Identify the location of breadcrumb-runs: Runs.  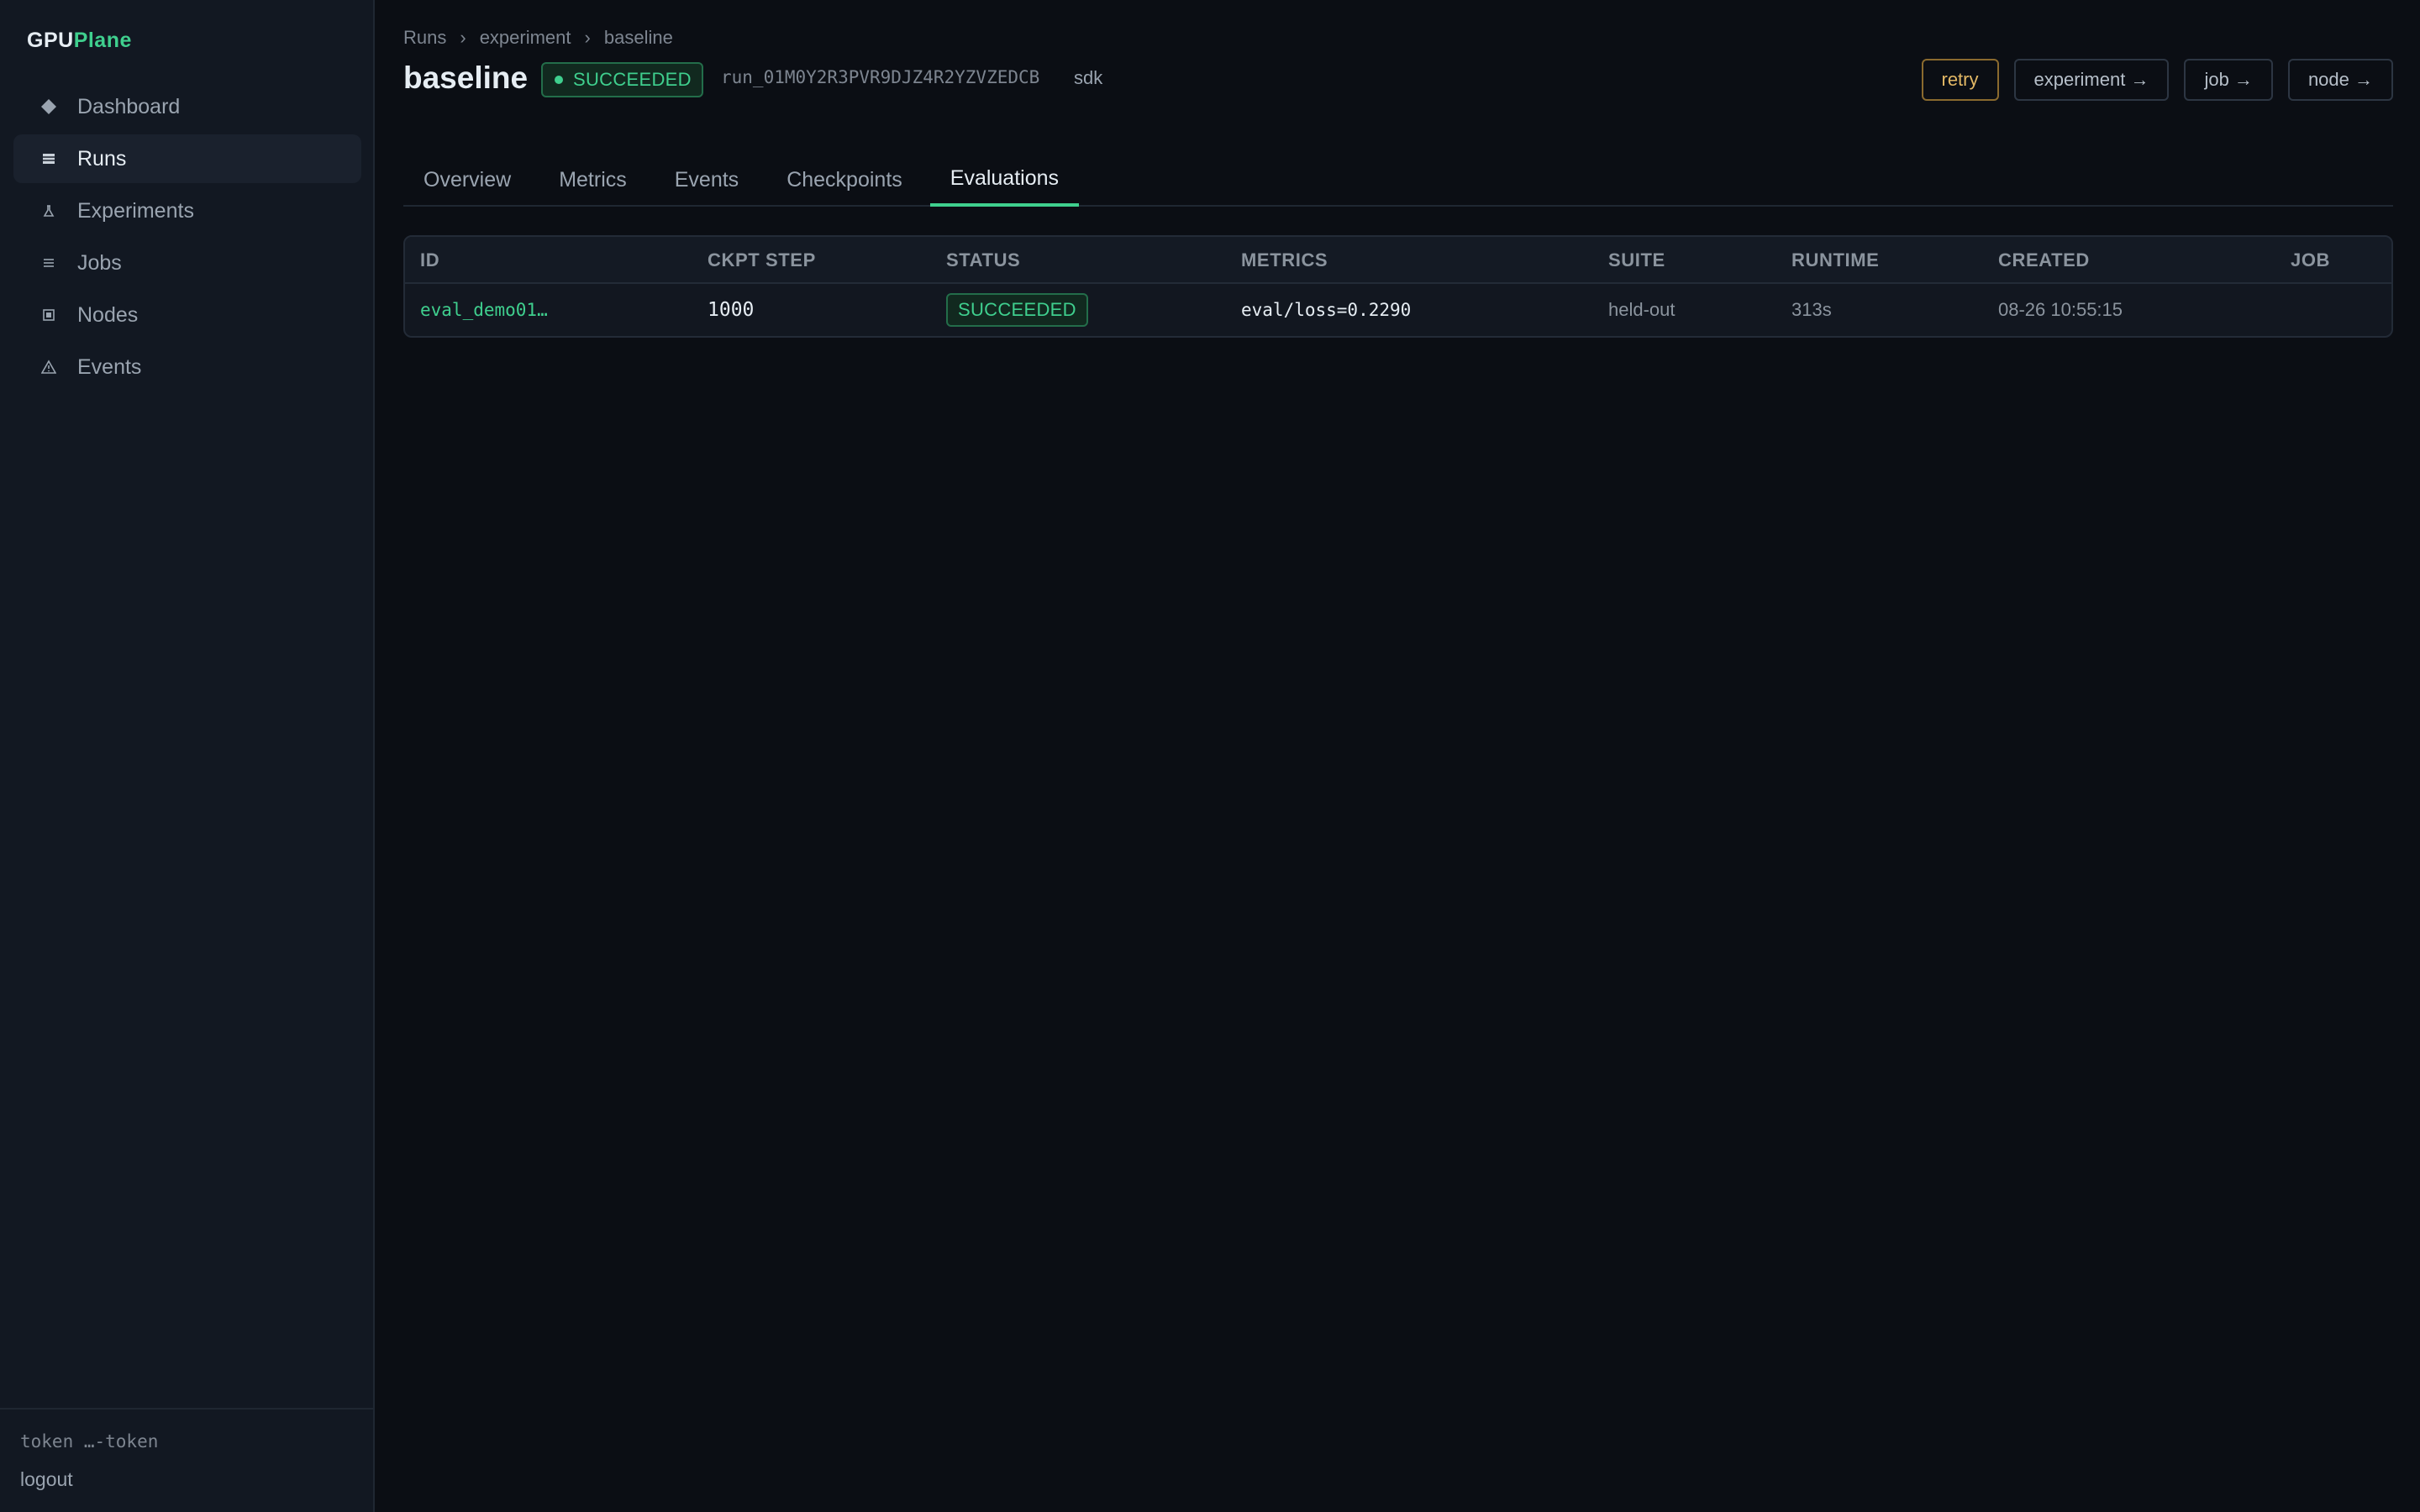
(424, 38).